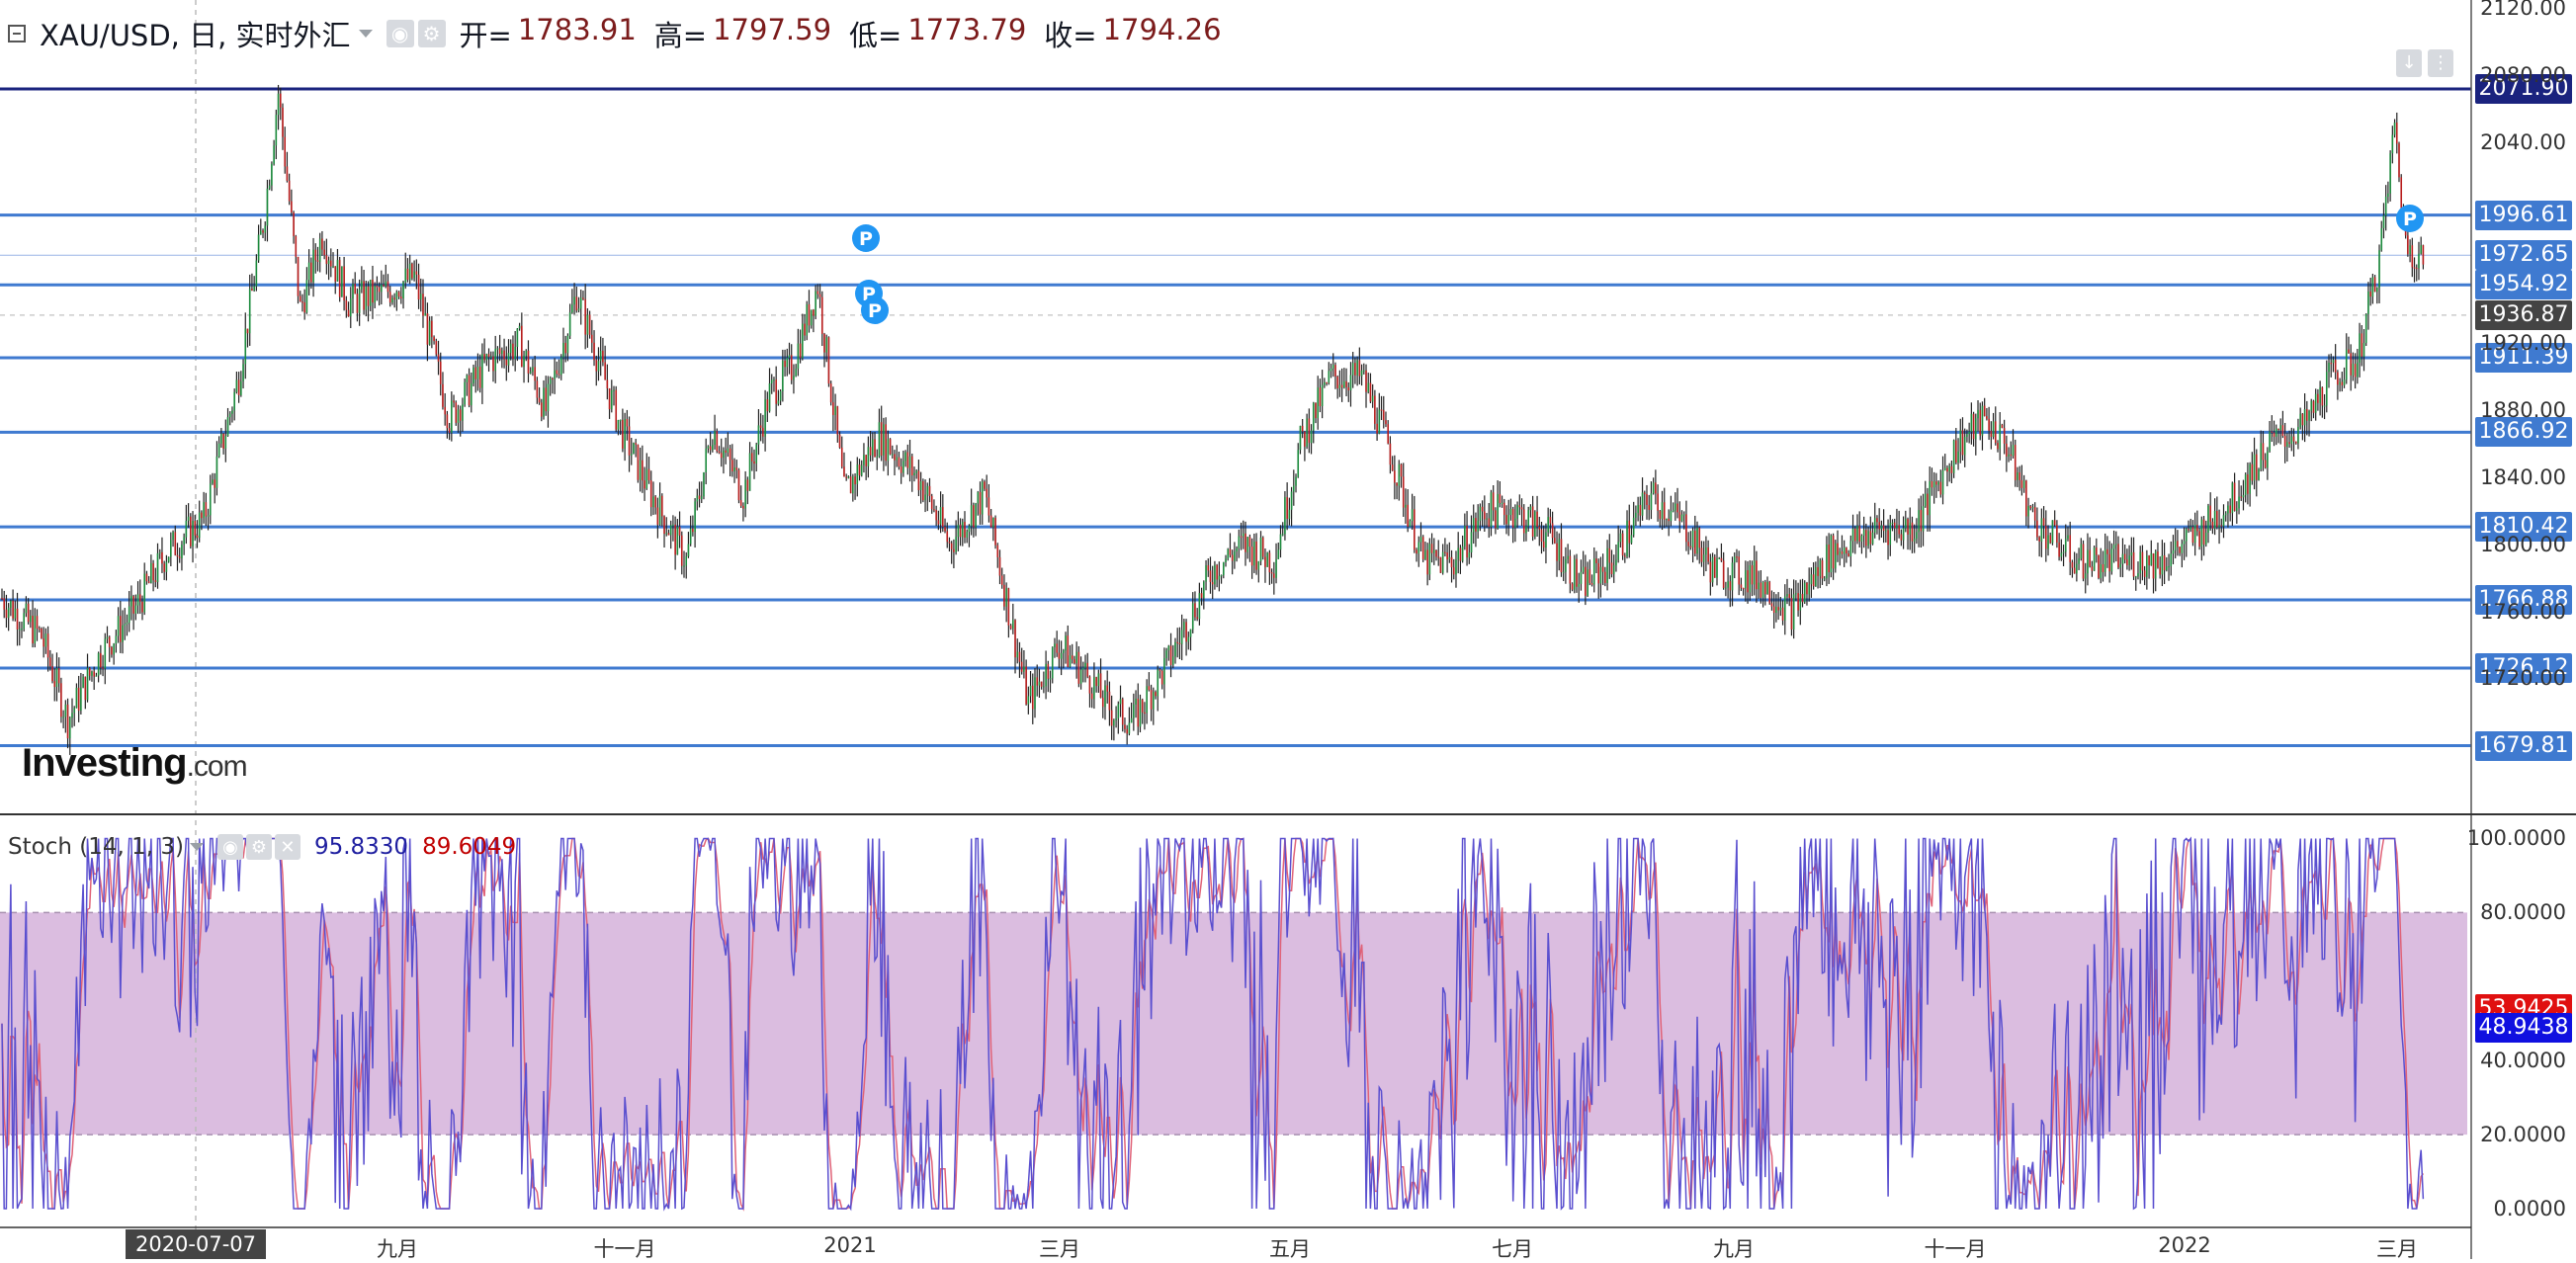 The image size is (2576, 1263). Describe the element at coordinates (229, 847) in the screenshot. I see `stoch-eye-icon: ◉` at that location.